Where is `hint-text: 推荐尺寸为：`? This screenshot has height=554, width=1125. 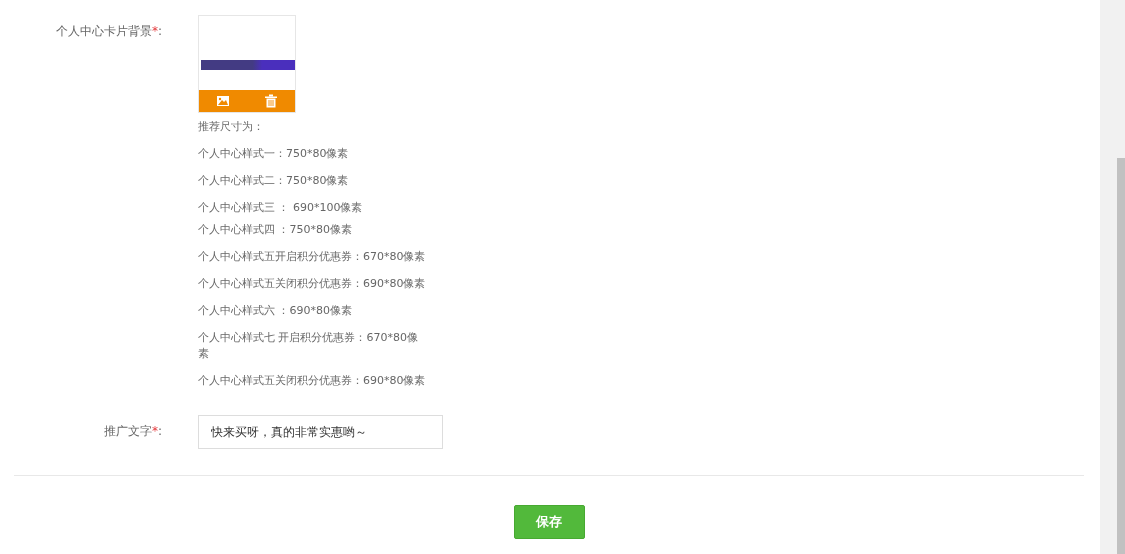 hint-text: 推荐尺寸为： is located at coordinates (231, 127).